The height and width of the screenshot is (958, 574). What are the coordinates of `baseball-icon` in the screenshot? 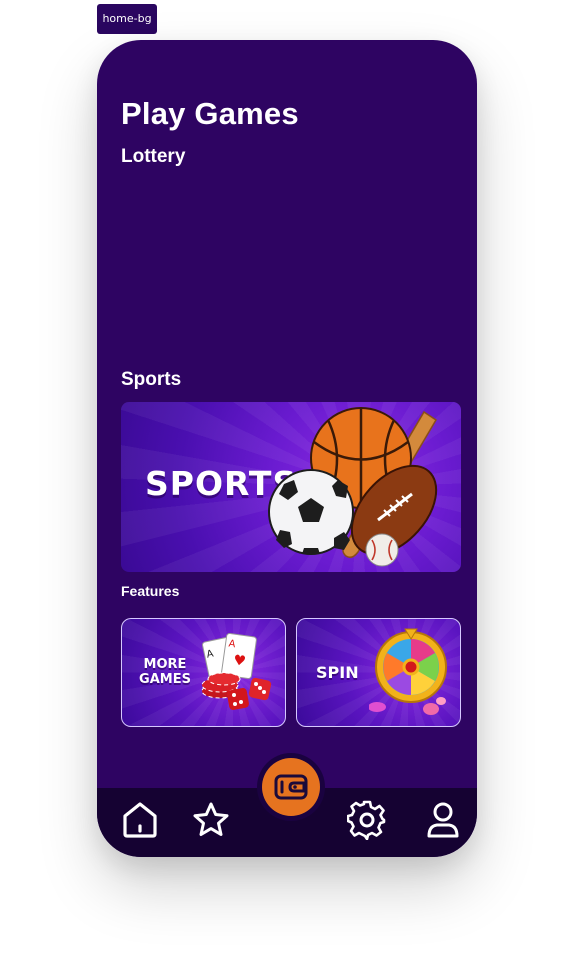 It's located at (382, 550).